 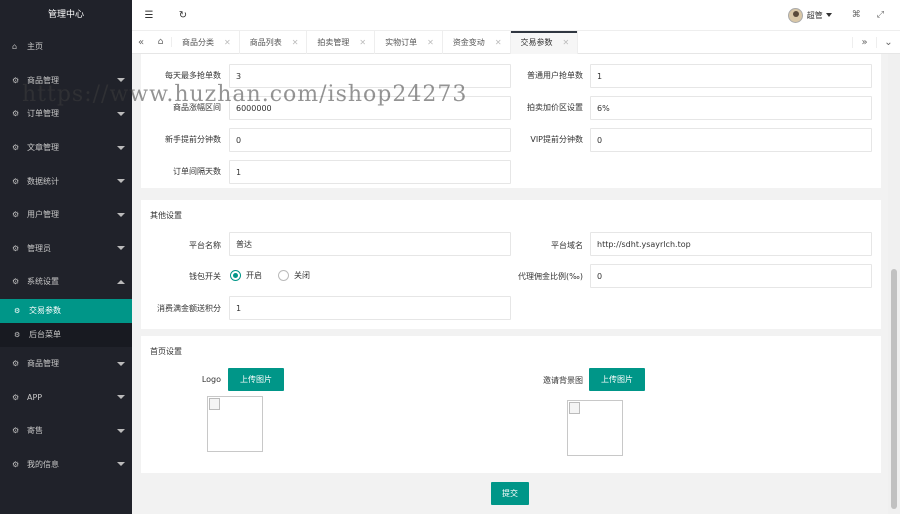 What do you see at coordinates (555, 107) in the screenshot?
I see `field-label: 拍卖加价区设置` at bounding box center [555, 107].